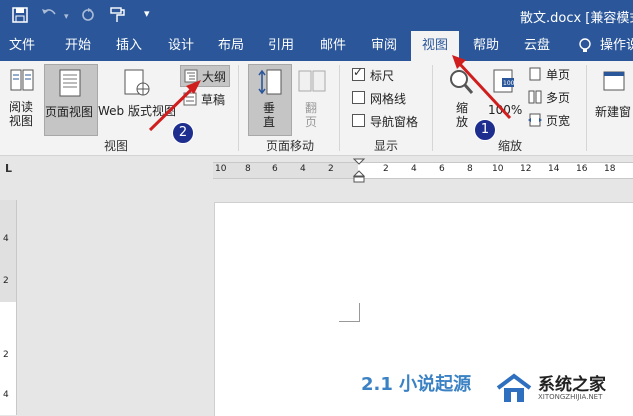  What do you see at coordinates (183, 133) in the screenshot?
I see `step-badge-2: 2` at bounding box center [183, 133].